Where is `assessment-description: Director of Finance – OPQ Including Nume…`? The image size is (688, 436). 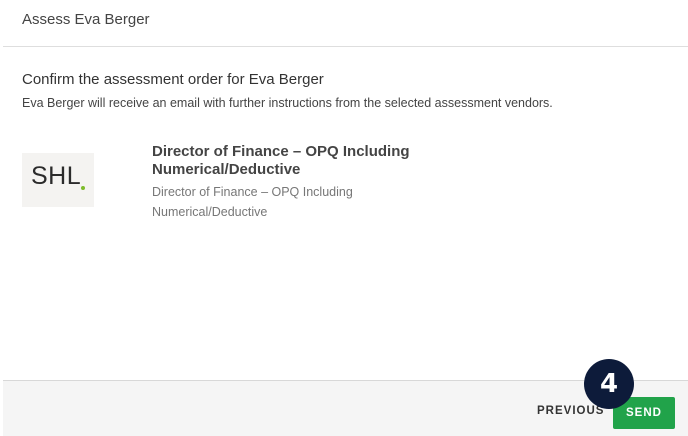
assessment-description: Director of Finance – OPQ Including Nume… is located at coordinates (252, 202).